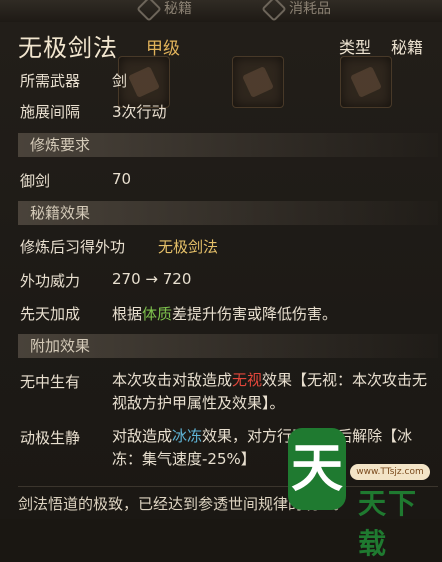 This screenshot has width=442, height=562. I want to click on item-title: 无极剑法, so click(68, 48).